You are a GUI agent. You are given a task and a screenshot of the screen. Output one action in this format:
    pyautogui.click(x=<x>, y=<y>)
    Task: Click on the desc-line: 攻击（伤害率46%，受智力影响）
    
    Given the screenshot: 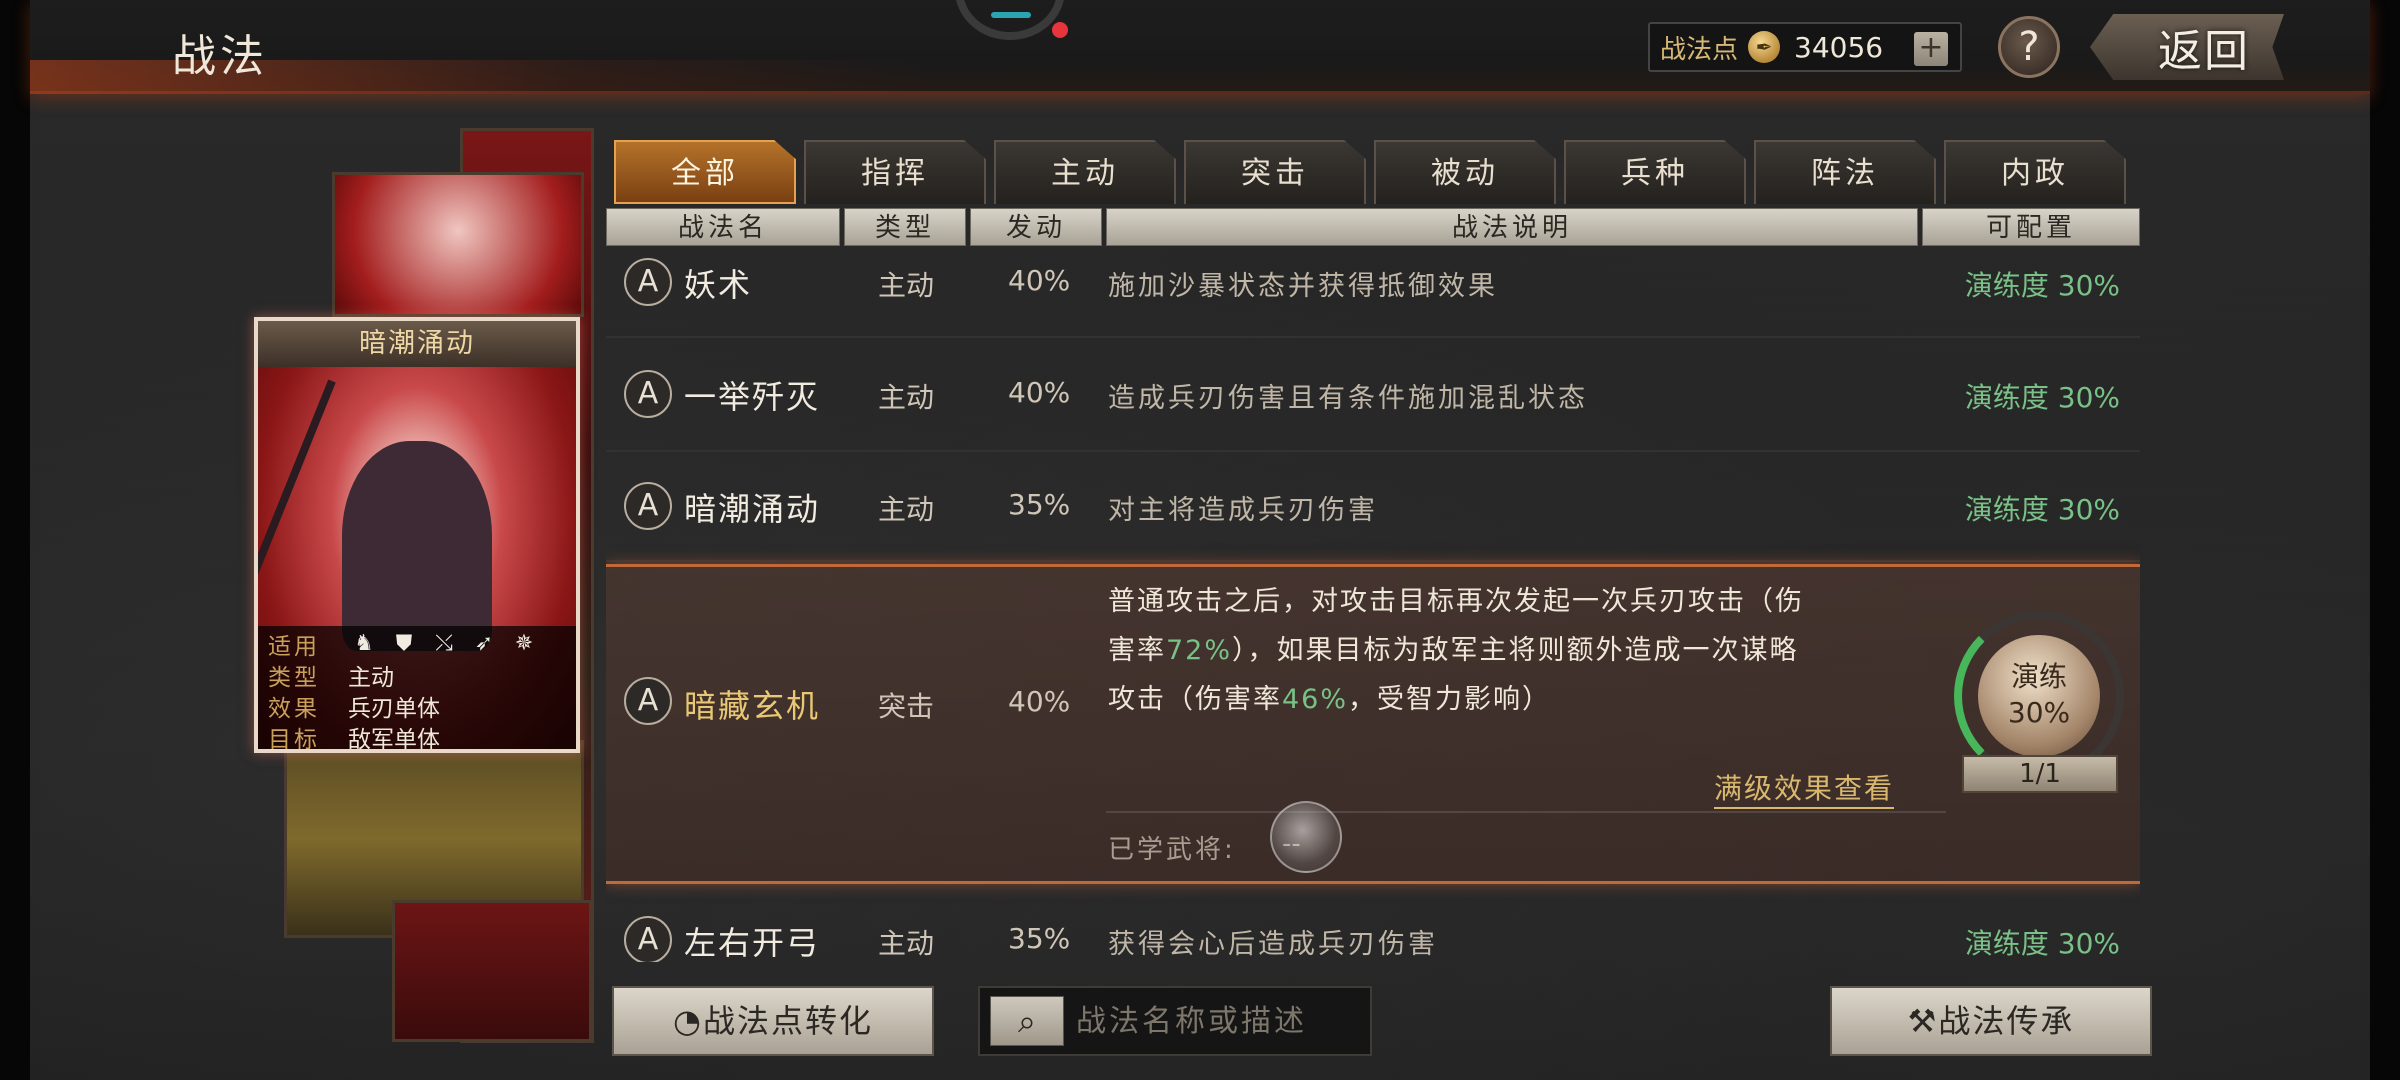 What is the action you would take?
    pyautogui.click(x=1503, y=699)
    